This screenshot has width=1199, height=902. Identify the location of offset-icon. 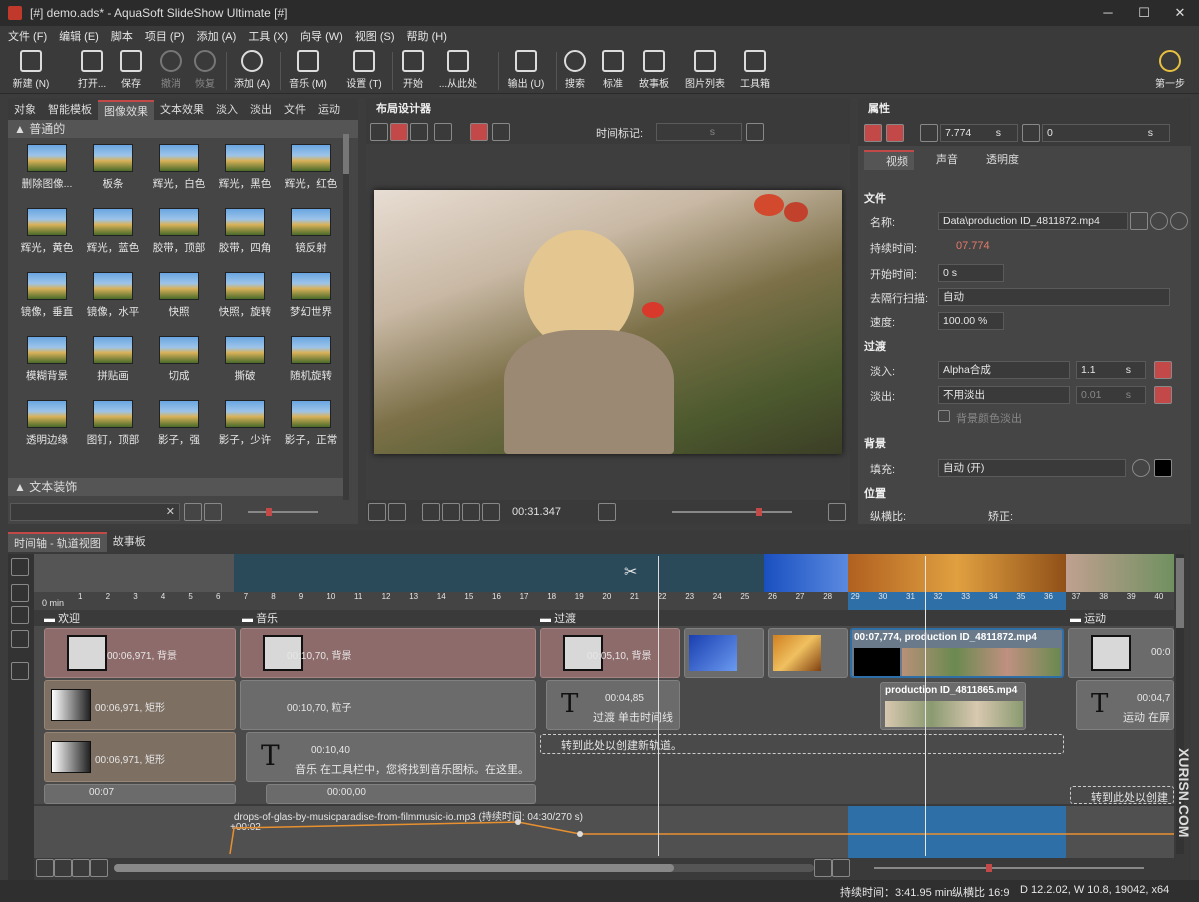
(1031, 133).